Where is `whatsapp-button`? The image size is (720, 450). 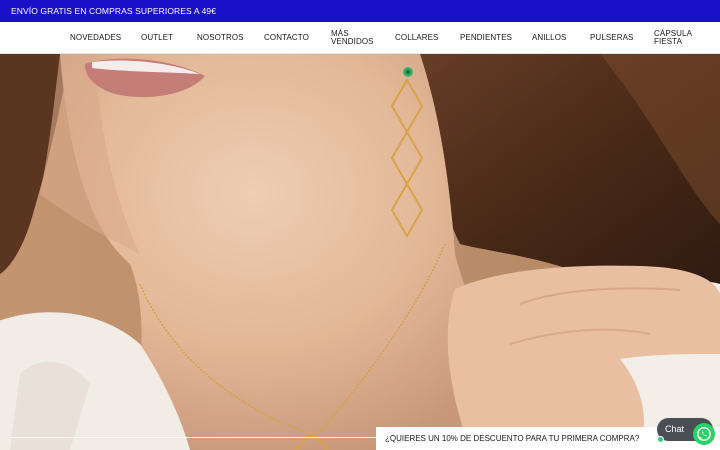 whatsapp-button is located at coordinates (704, 434).